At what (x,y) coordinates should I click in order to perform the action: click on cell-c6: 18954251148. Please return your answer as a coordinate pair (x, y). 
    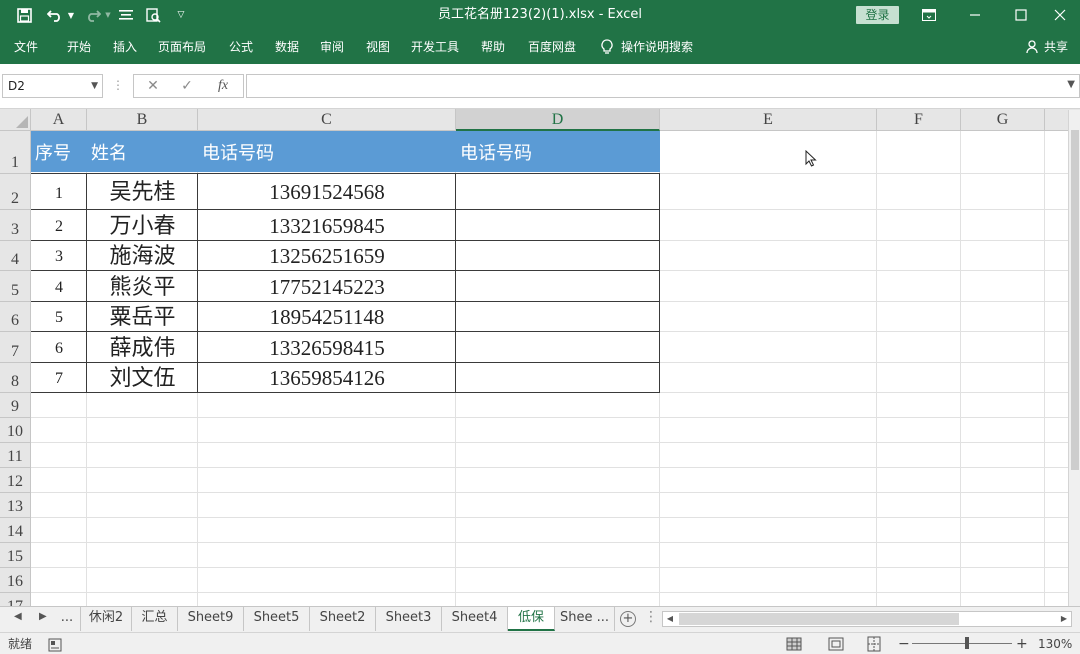
    Looking at the image, I should click on (327, 317).